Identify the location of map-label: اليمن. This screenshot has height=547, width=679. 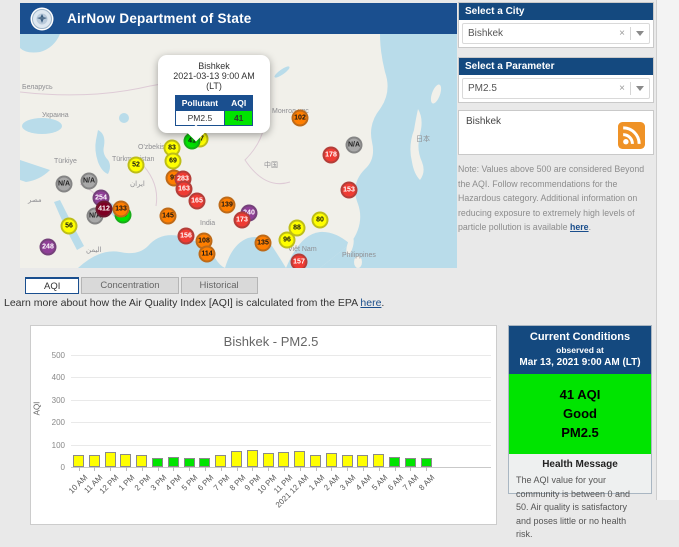
(94, 250).